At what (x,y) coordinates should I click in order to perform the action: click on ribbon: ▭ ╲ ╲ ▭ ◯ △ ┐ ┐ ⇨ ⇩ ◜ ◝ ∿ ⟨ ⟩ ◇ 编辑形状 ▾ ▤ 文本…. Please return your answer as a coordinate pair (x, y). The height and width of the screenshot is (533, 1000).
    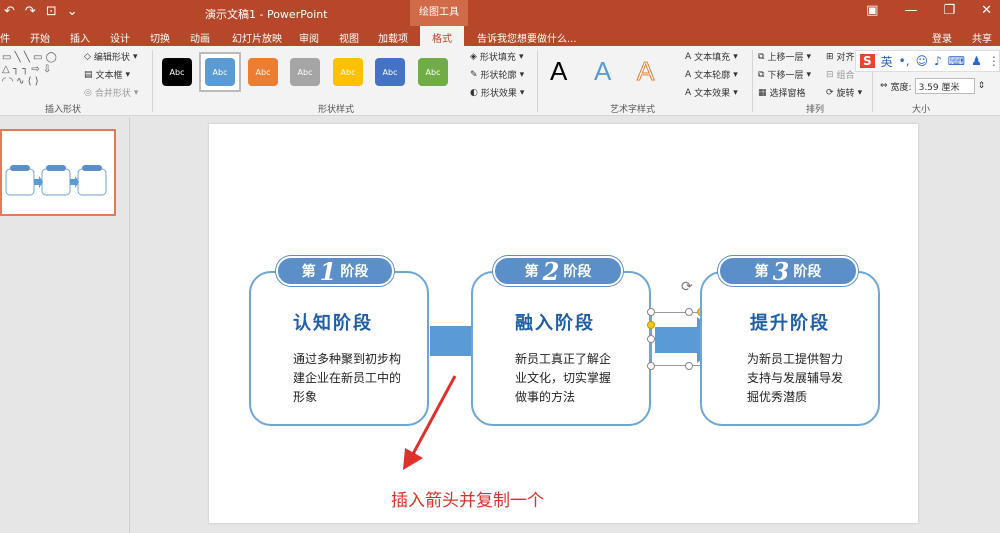
    Looking at the image, I should click on (500, 81).